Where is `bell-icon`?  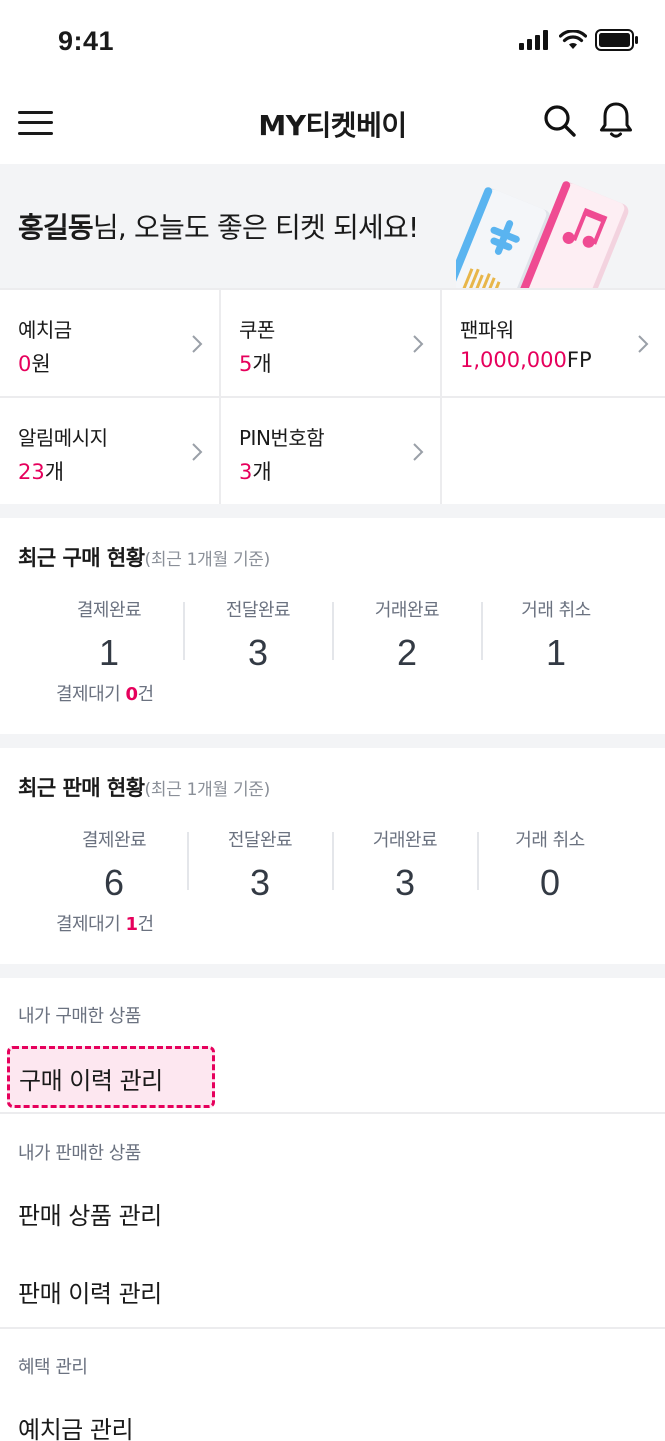 bell-icon is located at coordinates (616, 120).